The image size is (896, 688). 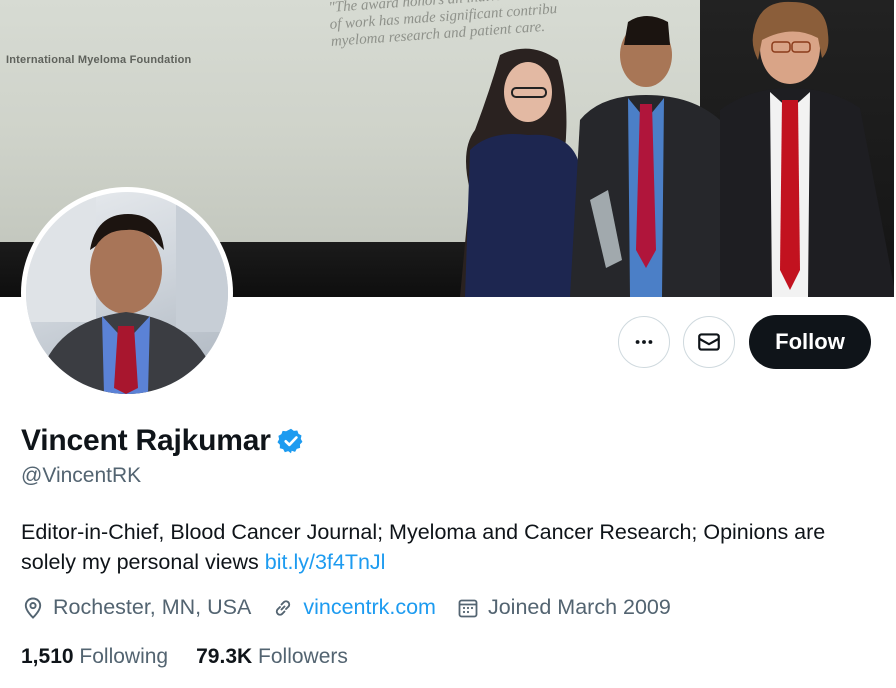 I want to click on more-options-button, so click(x=644, y=342).